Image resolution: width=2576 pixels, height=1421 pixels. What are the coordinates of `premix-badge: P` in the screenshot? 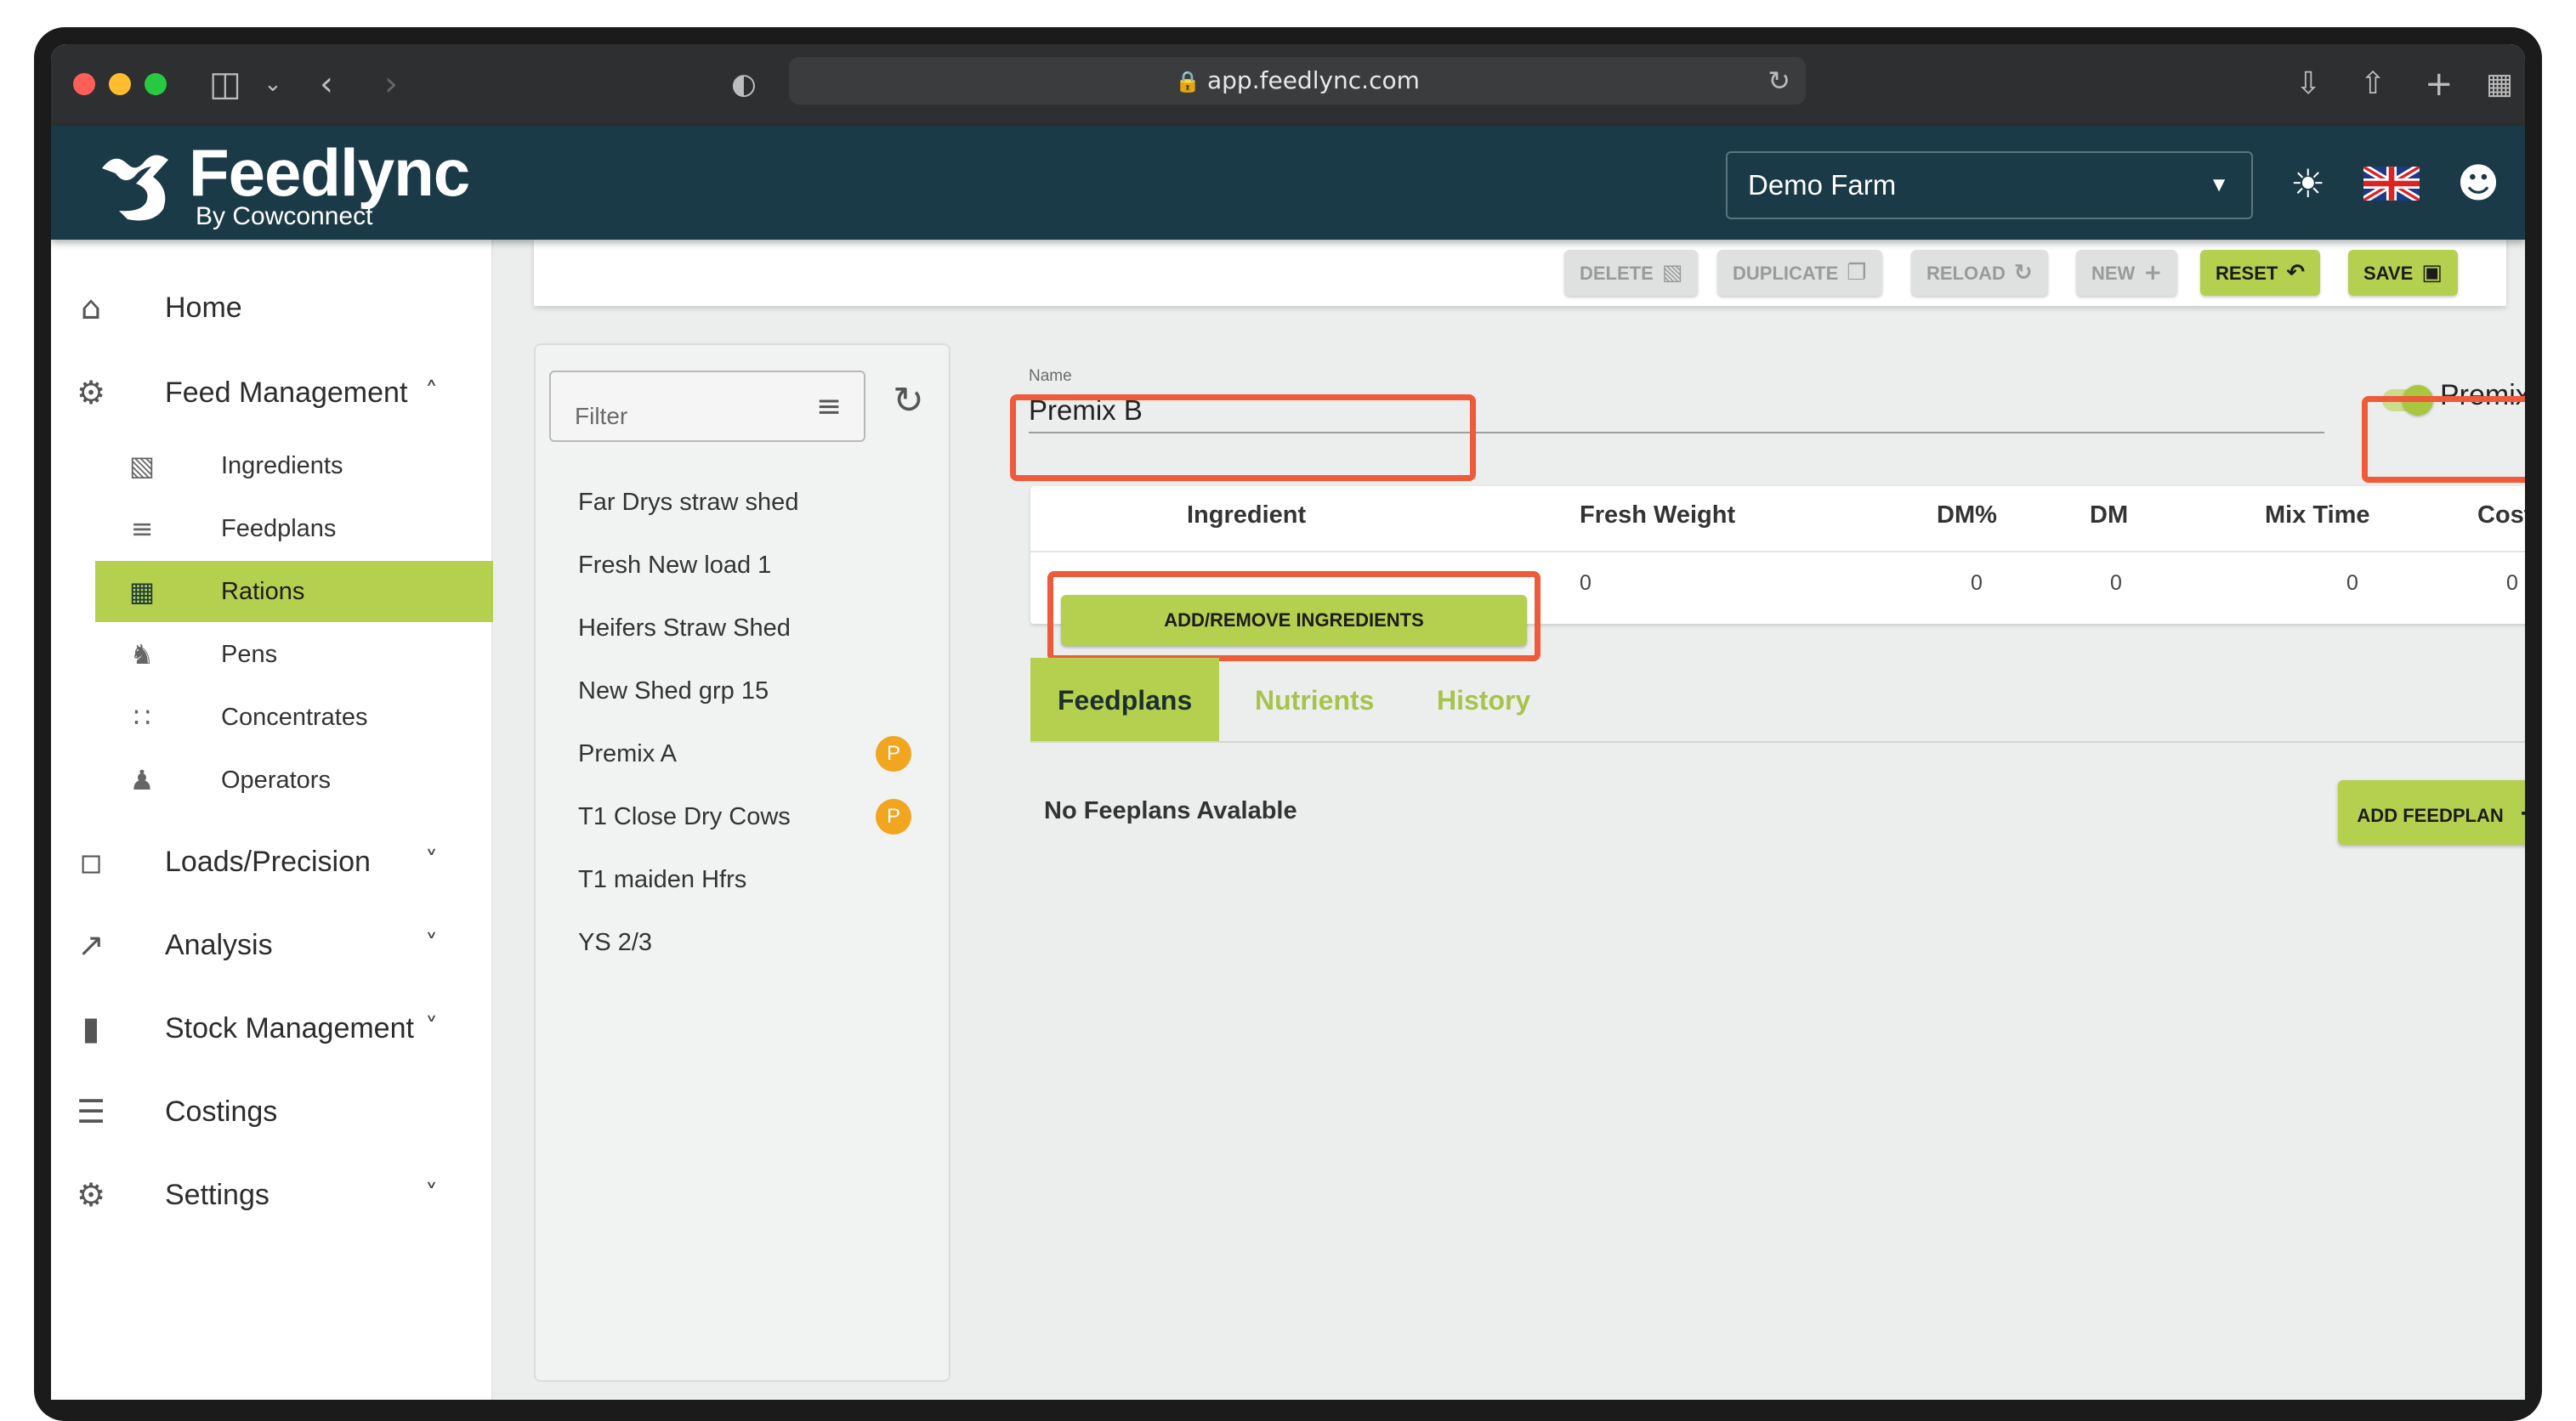 It's located at (894, 754).